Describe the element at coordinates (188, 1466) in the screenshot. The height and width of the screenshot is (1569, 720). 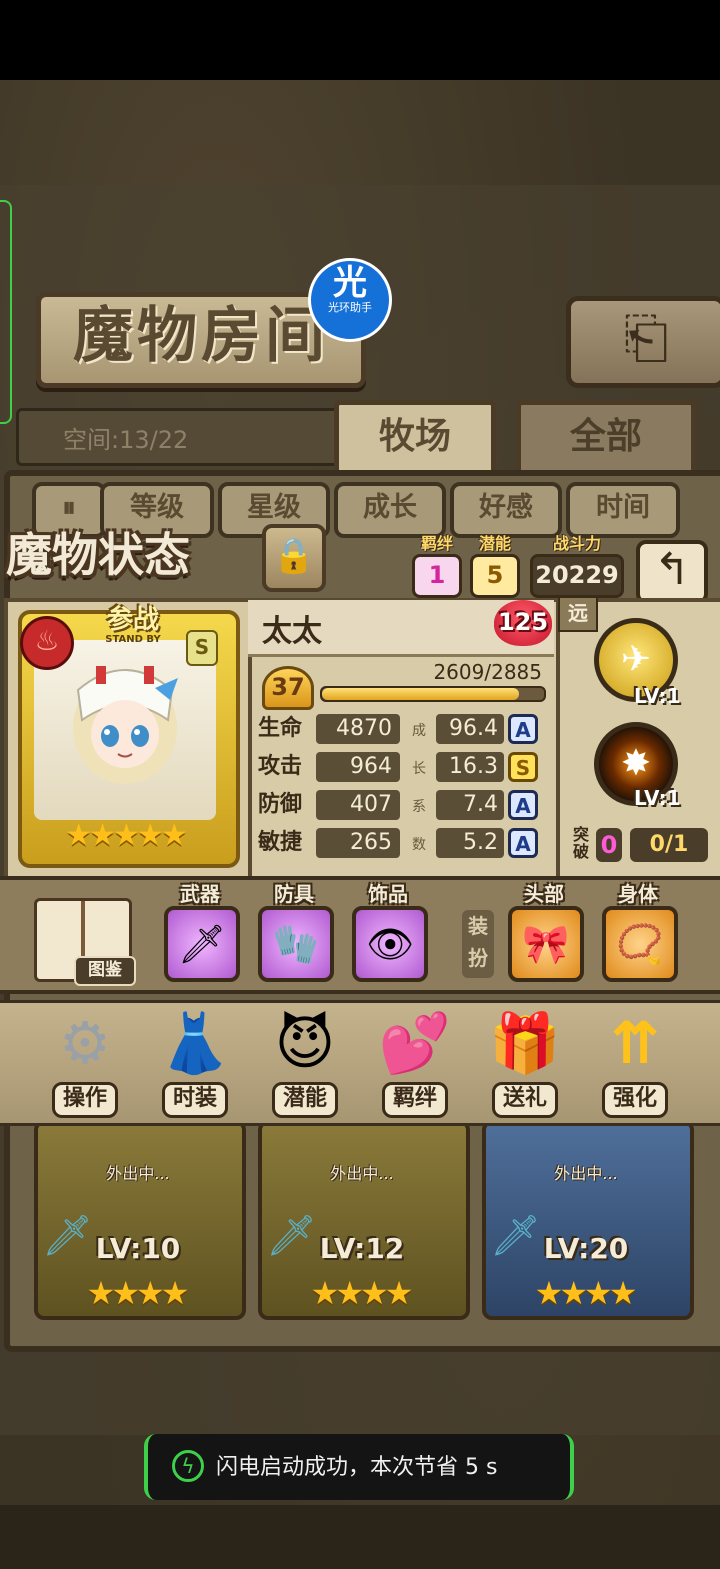
I see `lightning-icon: ϟ` at that location.